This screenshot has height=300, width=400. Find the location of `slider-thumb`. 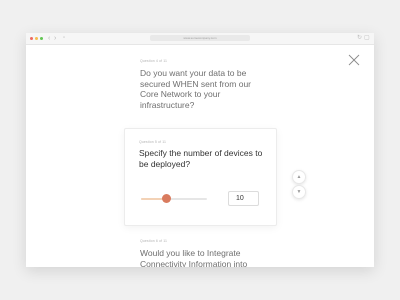

slider-thumb is located at coordinates (166, 198).